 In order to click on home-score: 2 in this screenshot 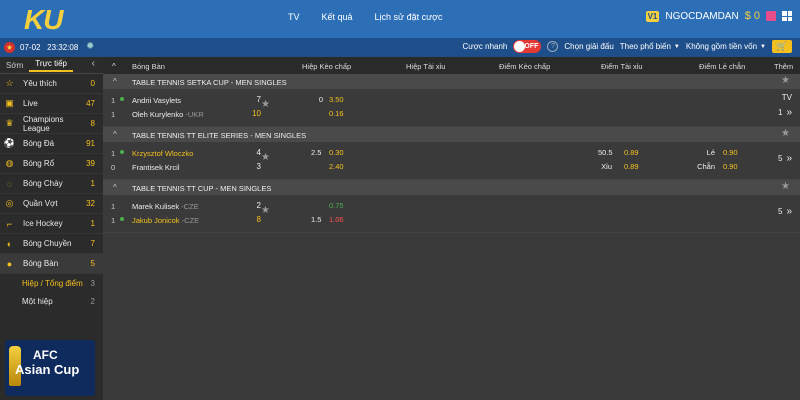, I will do `click(258, 205)`.